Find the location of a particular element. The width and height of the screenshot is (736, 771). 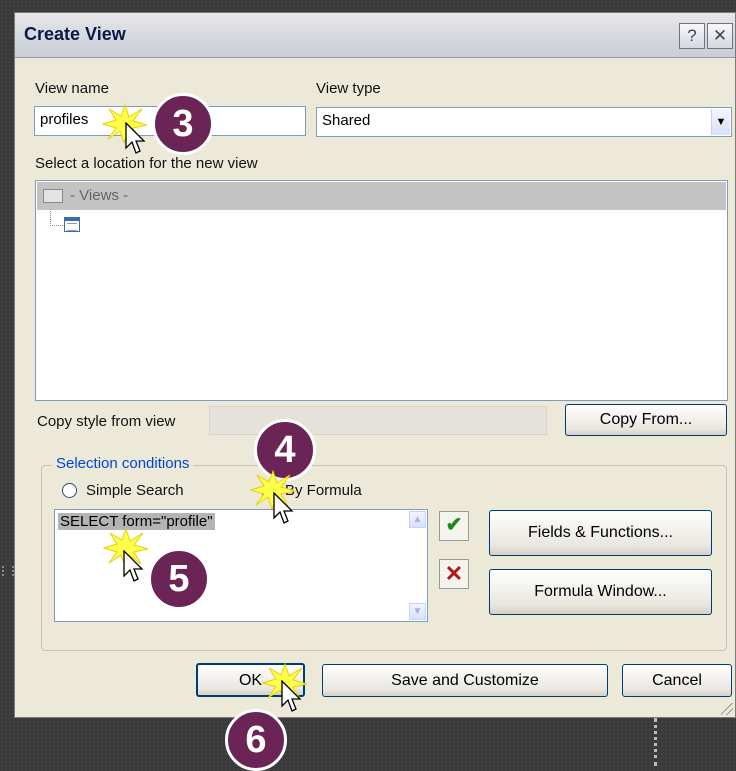

save-and-customize-button: Save and Customize is located at coordinates (465, 680).